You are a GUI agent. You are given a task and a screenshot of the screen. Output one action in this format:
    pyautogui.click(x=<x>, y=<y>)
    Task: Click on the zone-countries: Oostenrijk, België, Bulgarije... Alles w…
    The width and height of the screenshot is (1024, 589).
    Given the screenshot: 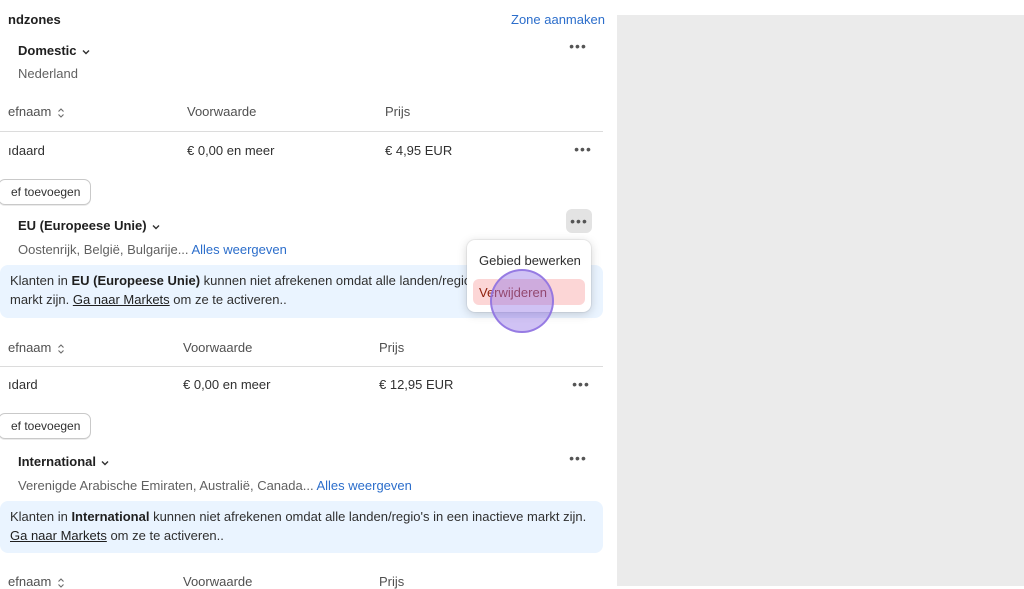 What is the action you would take?
    pyautogui.click(x=152, y=249)
    